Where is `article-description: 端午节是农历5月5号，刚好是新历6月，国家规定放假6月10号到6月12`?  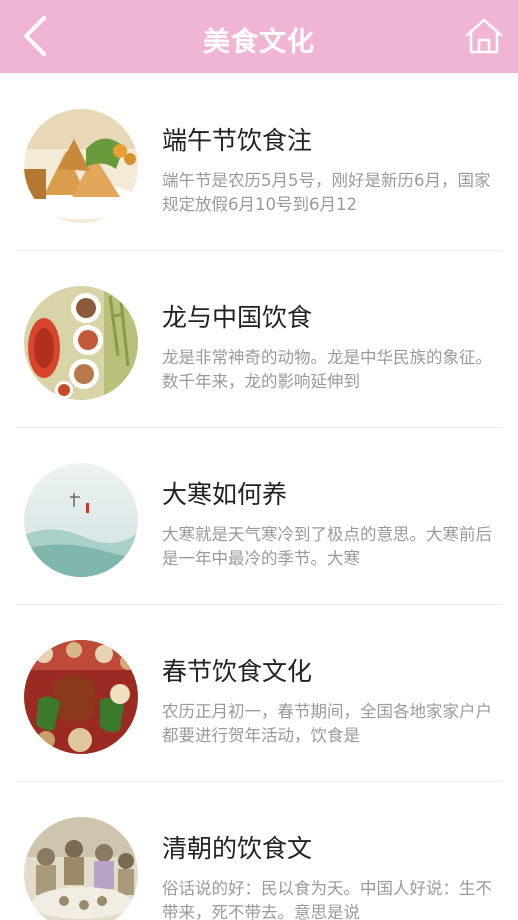
article-description: 端午节是农历5月5号，刚好是新历6月，国家规定放假6月10号到6月12 is located at coordinates (326, 192).